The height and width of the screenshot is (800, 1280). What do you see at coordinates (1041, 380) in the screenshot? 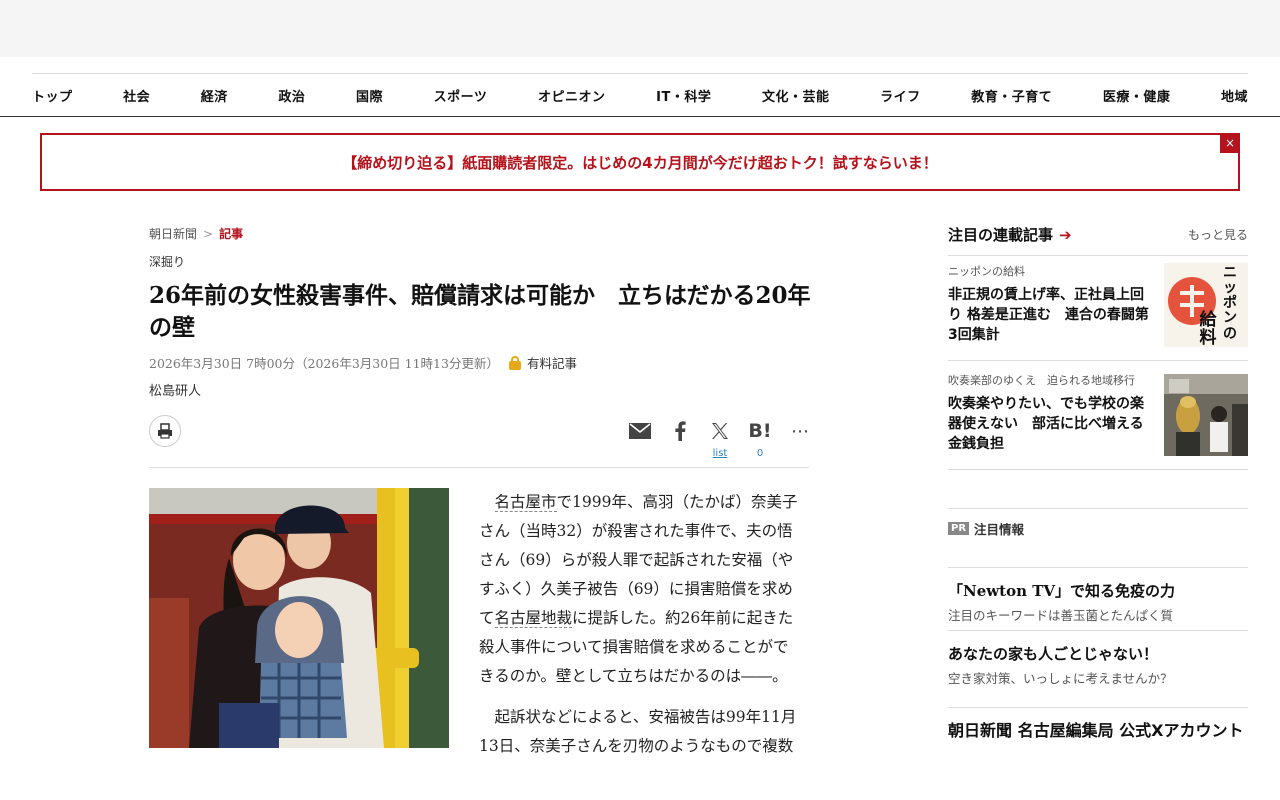
I see `series-kicker: 吹奏楽部のゆくえ 迫られる地域移行` at bounding box center [1041, 380].